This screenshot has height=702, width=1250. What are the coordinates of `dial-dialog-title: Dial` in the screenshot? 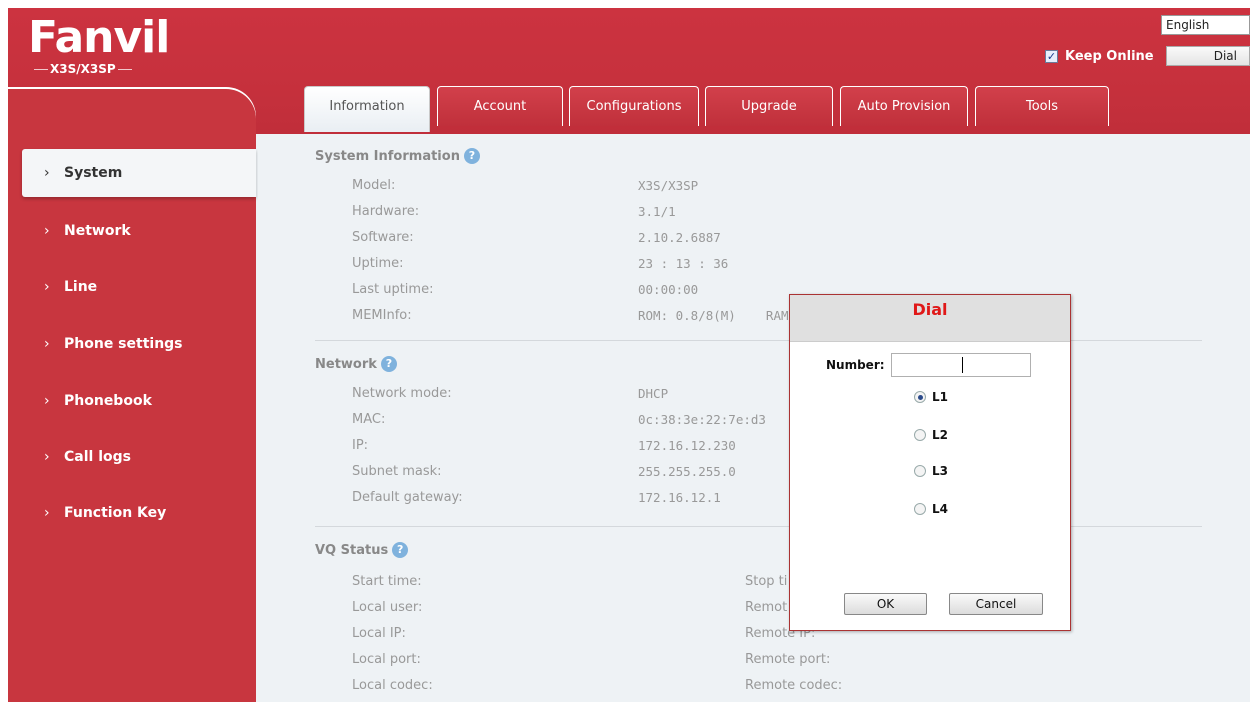 It's located at (930, 318).